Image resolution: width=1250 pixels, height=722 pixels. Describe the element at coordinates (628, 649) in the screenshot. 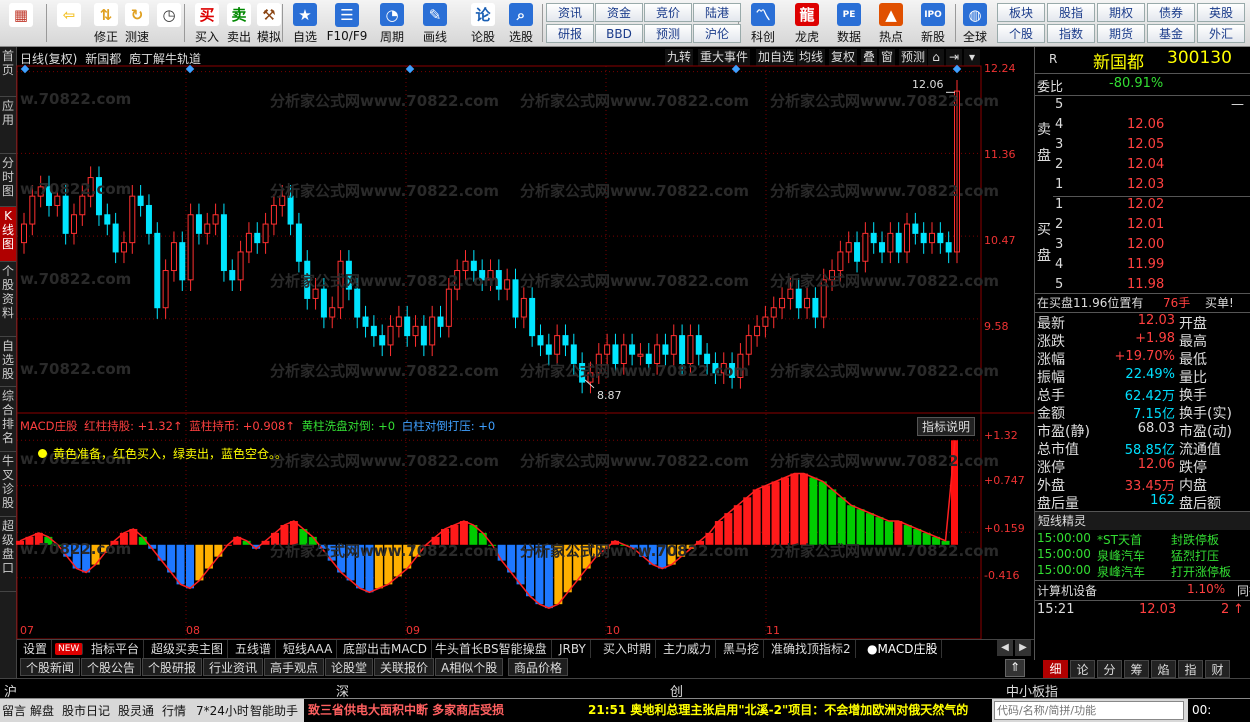

I see `indicator-tab-9: 买入时期` at that location.